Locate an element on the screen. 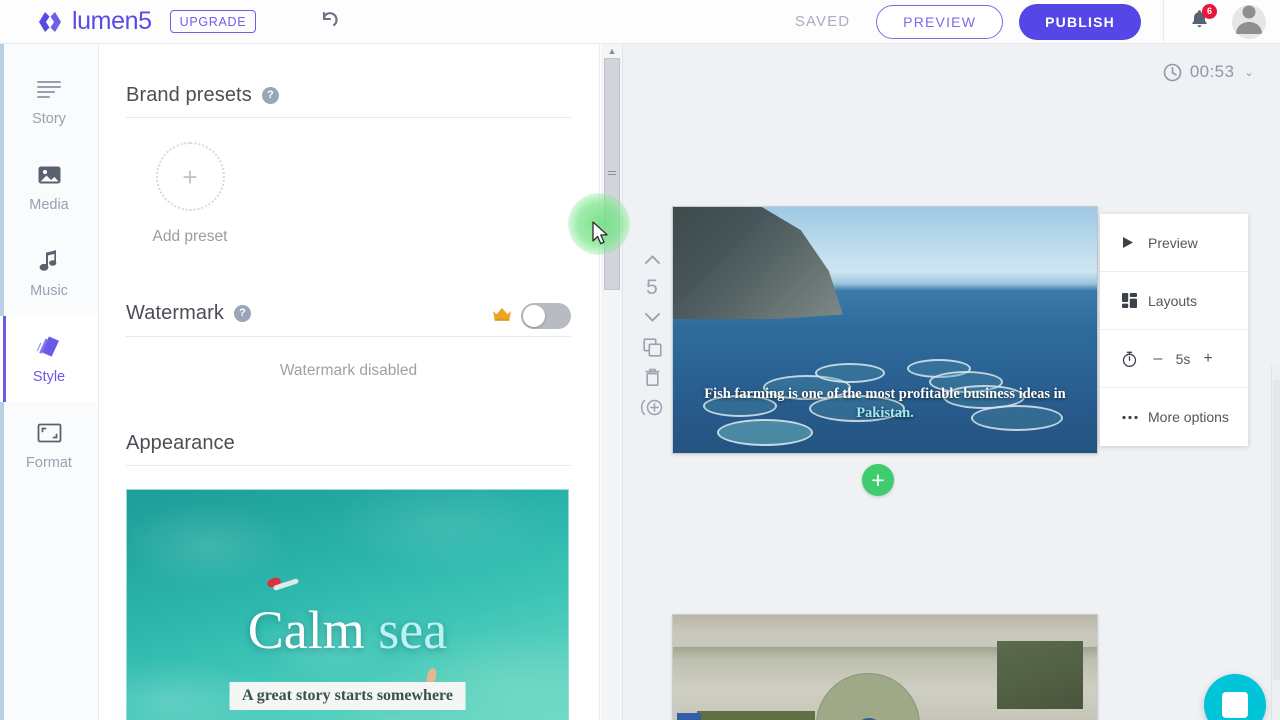 The image size is (1280, 720). watermark-status-text: Watermark disabled is located at coordinates (348, 370).